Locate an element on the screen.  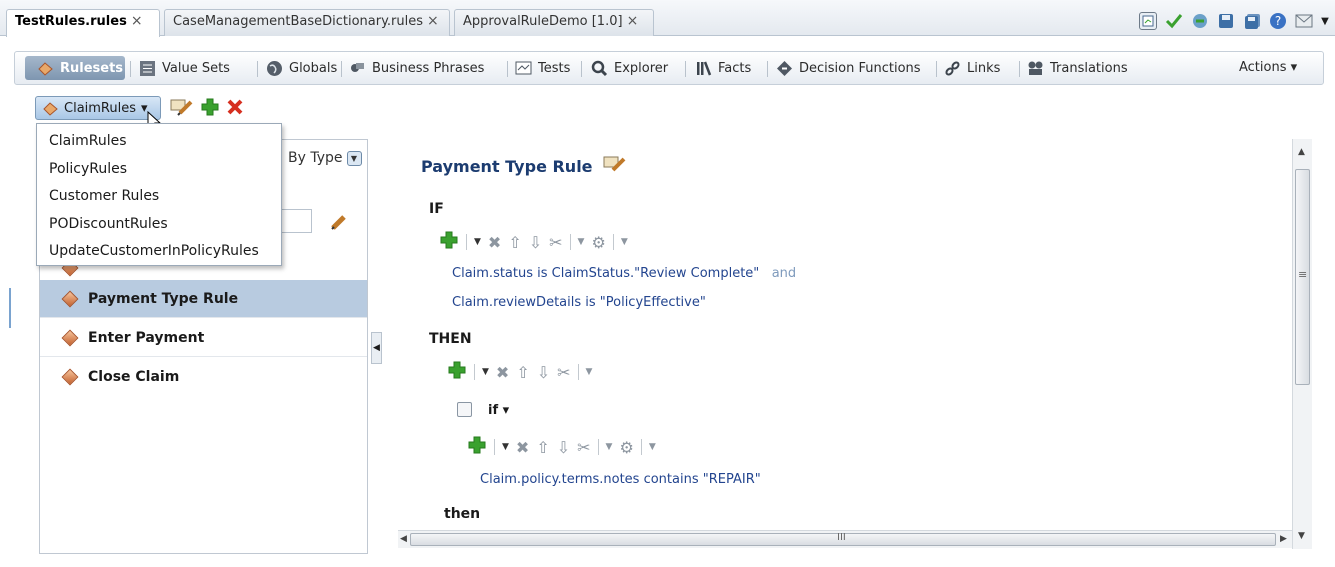
generate-report-icon is located at coordinates (1148, 21).